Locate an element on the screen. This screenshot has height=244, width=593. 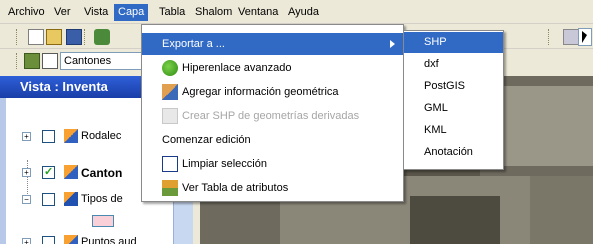
menu-item-hiperenlace: Hiperenlace avanzado is located at coordinates (272, 68).